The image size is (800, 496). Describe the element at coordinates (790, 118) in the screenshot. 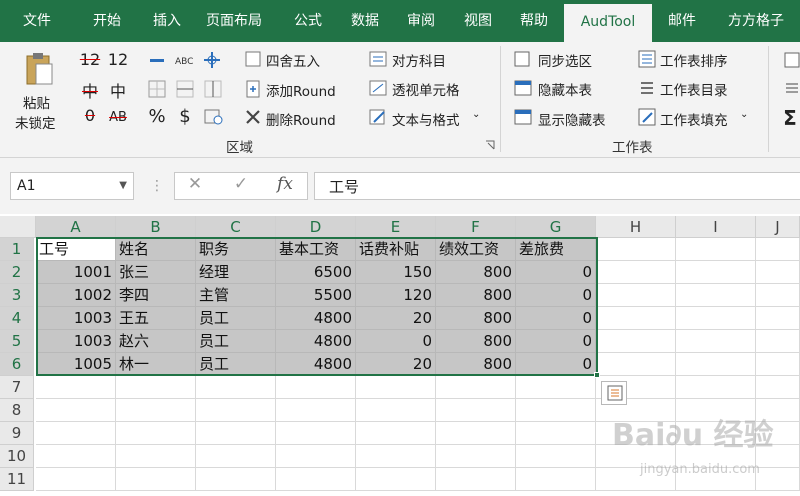

I see `sigma-button: Σ` at that location.